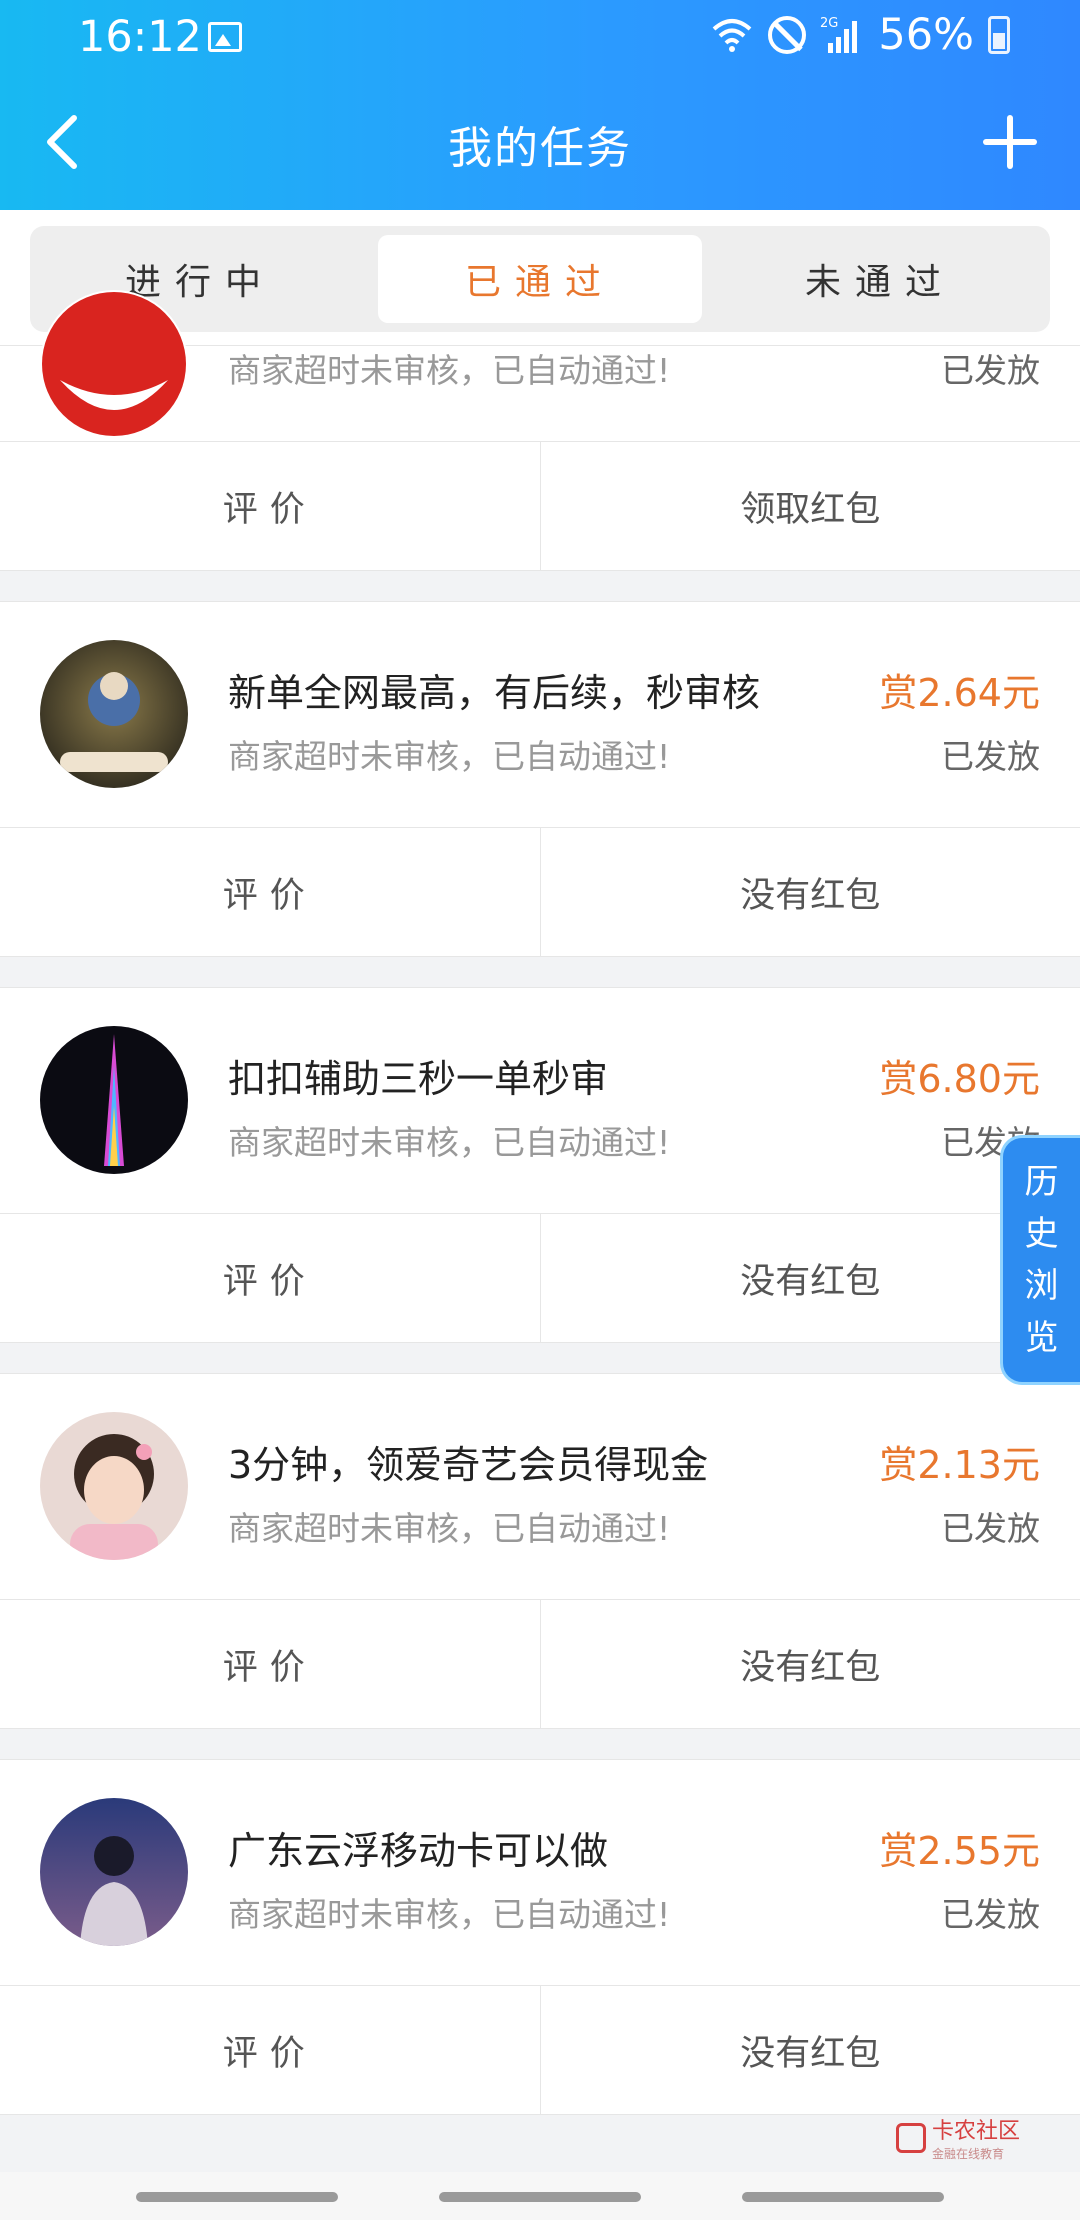 The width and height of the screenshot is (1080, 2220). What do you see at coordinates (926, 35) in the screenshot?
I see `battery-percent: 56%` at bounding box center [926, 35].